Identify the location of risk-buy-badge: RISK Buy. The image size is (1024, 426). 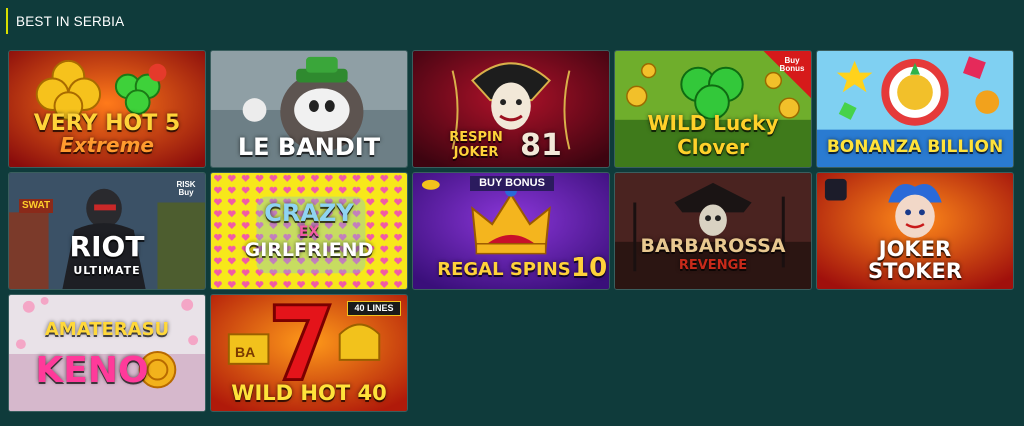
(186, 188).